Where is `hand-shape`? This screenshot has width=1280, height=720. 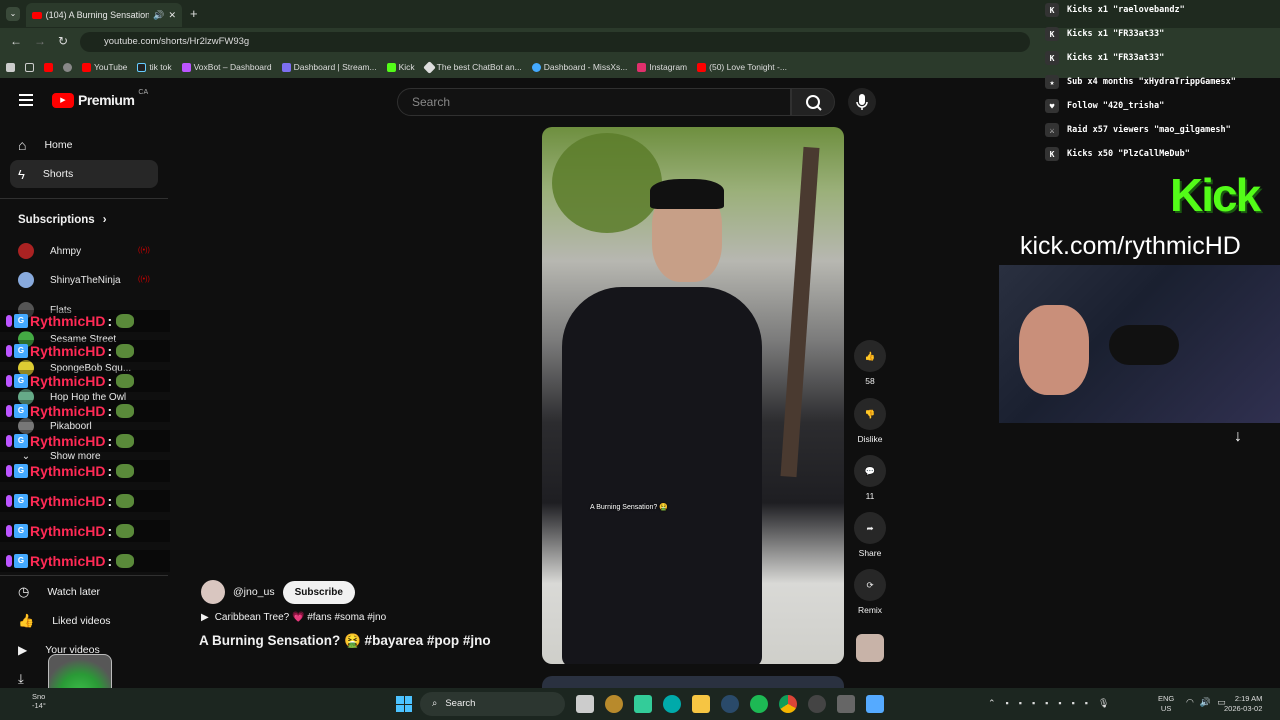 hand-shape is located at coordinates (1054, 350).